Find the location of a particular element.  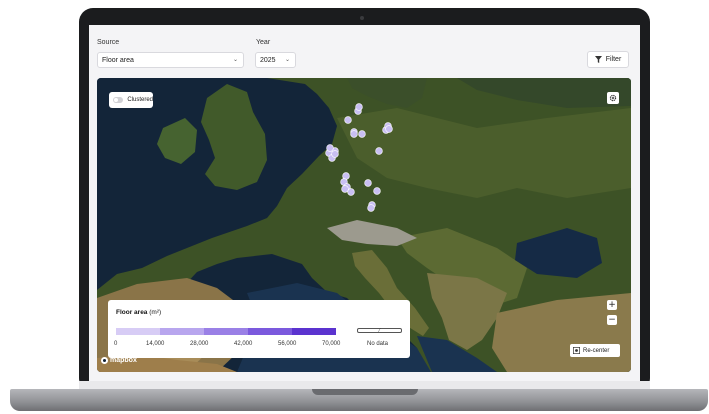

map-settings-button is located at coordinates (613, 98).